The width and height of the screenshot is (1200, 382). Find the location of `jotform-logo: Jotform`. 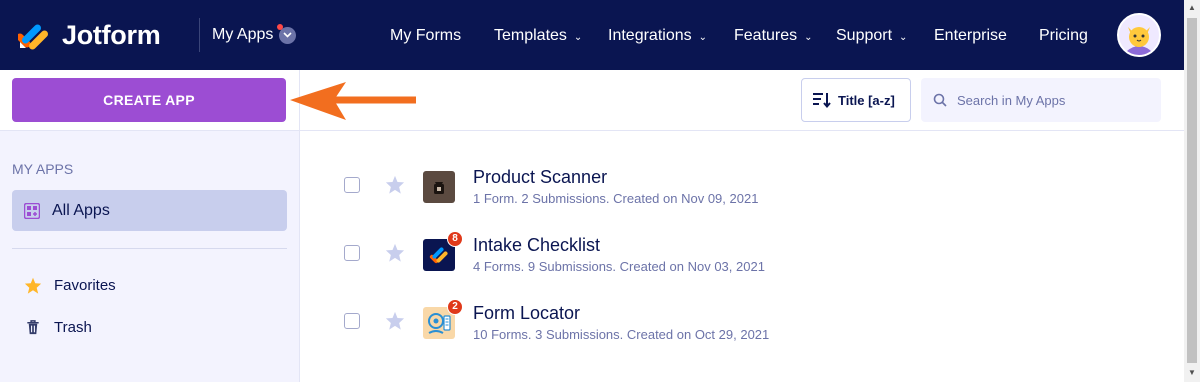

jotform-logo: Jotform is located at coordinates (89, 35).